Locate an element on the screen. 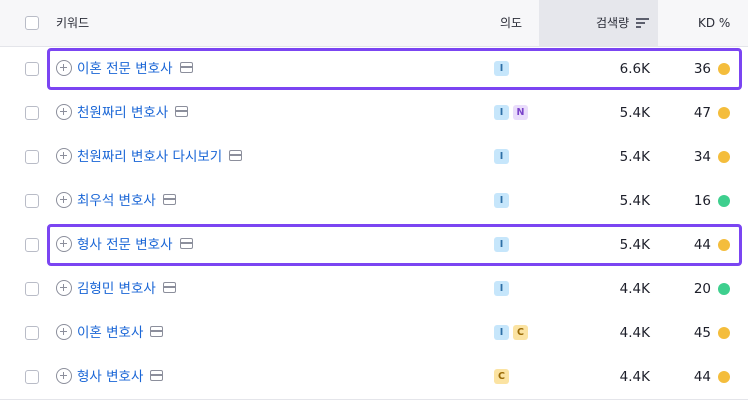  keyword-link: 이혼 전문 변호사 is located at coordinates (135, 69).